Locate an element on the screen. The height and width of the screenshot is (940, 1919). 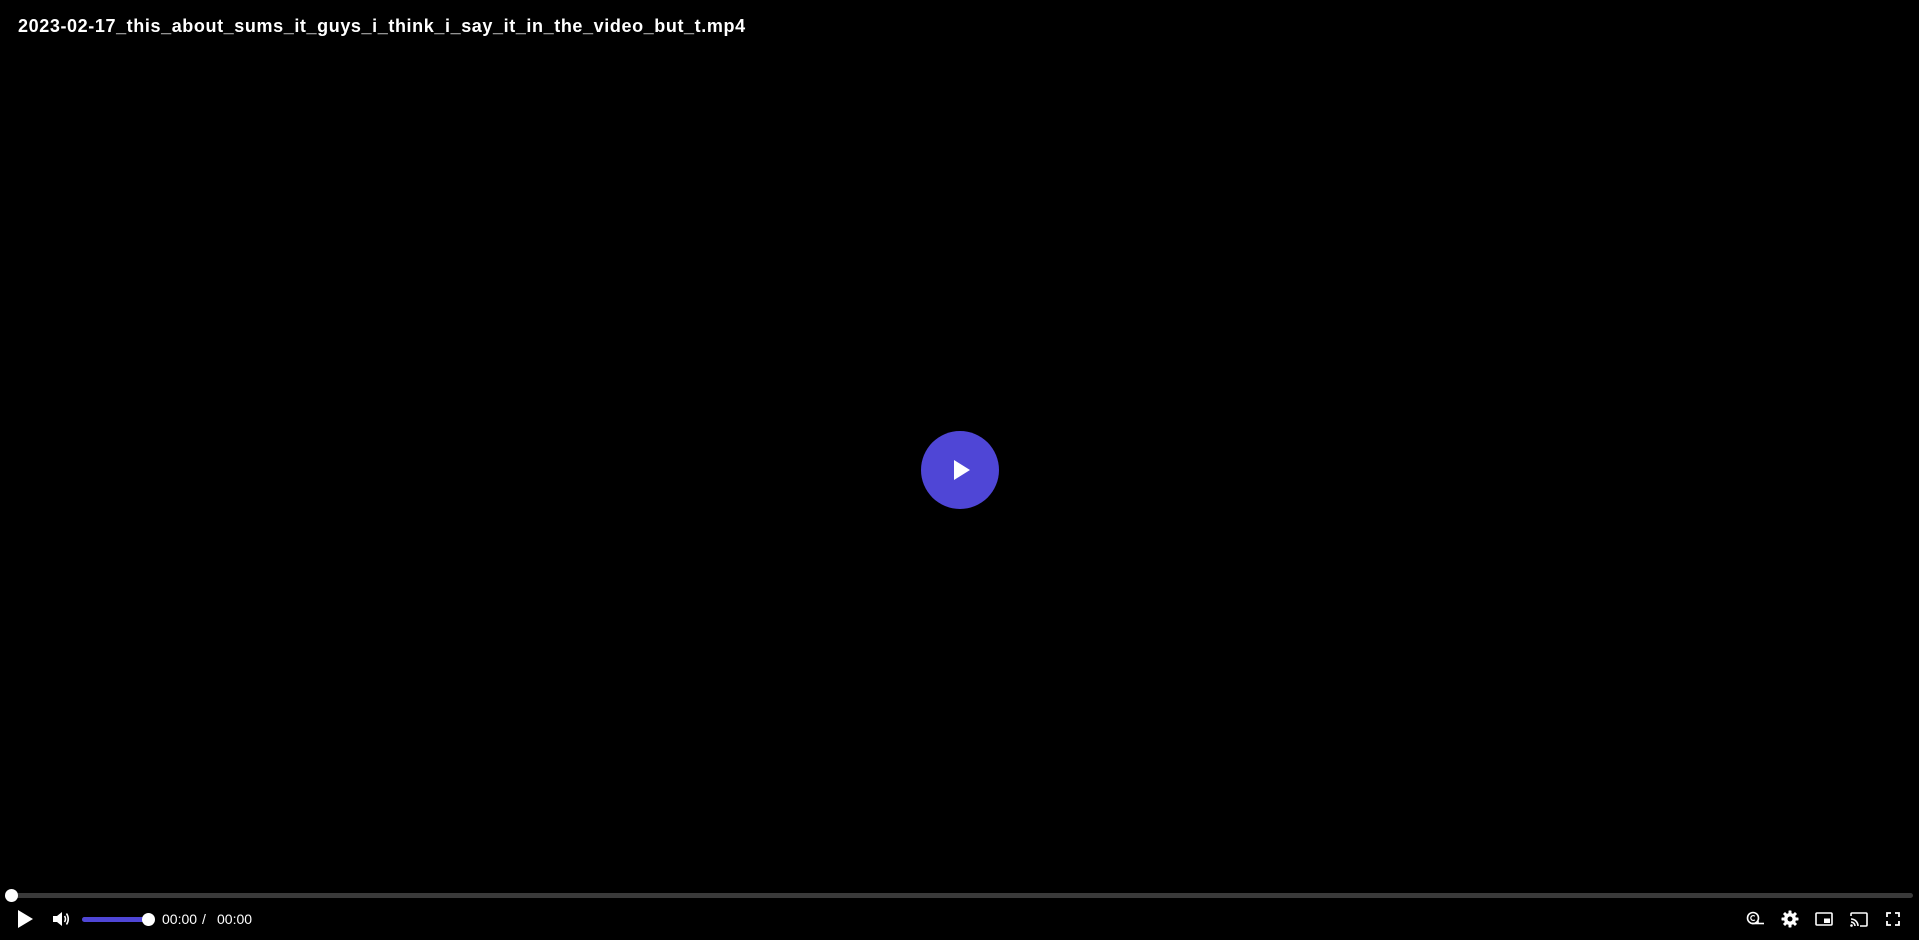
fullscreen-icon is located at coordinates (1893, 919).